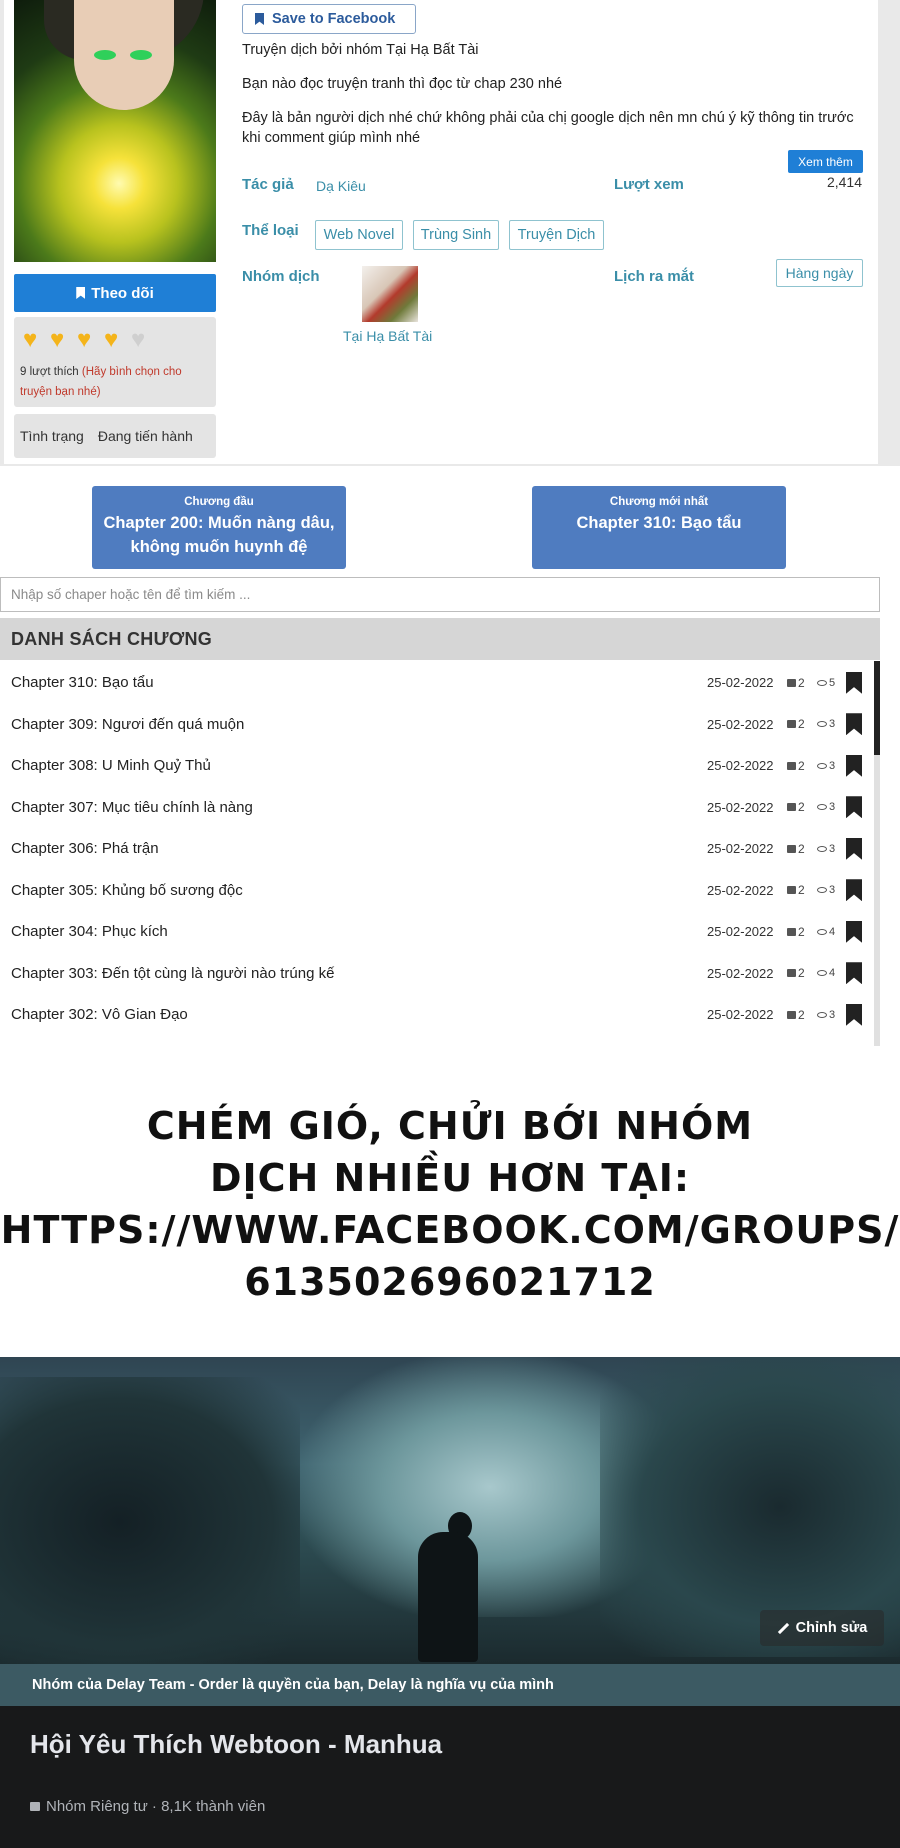 The width and height of the screenshot is (900, 1848). Describe the element at coordinates (649, 184) in the screenshot. I see `views-label: Lượt xem` at that location.